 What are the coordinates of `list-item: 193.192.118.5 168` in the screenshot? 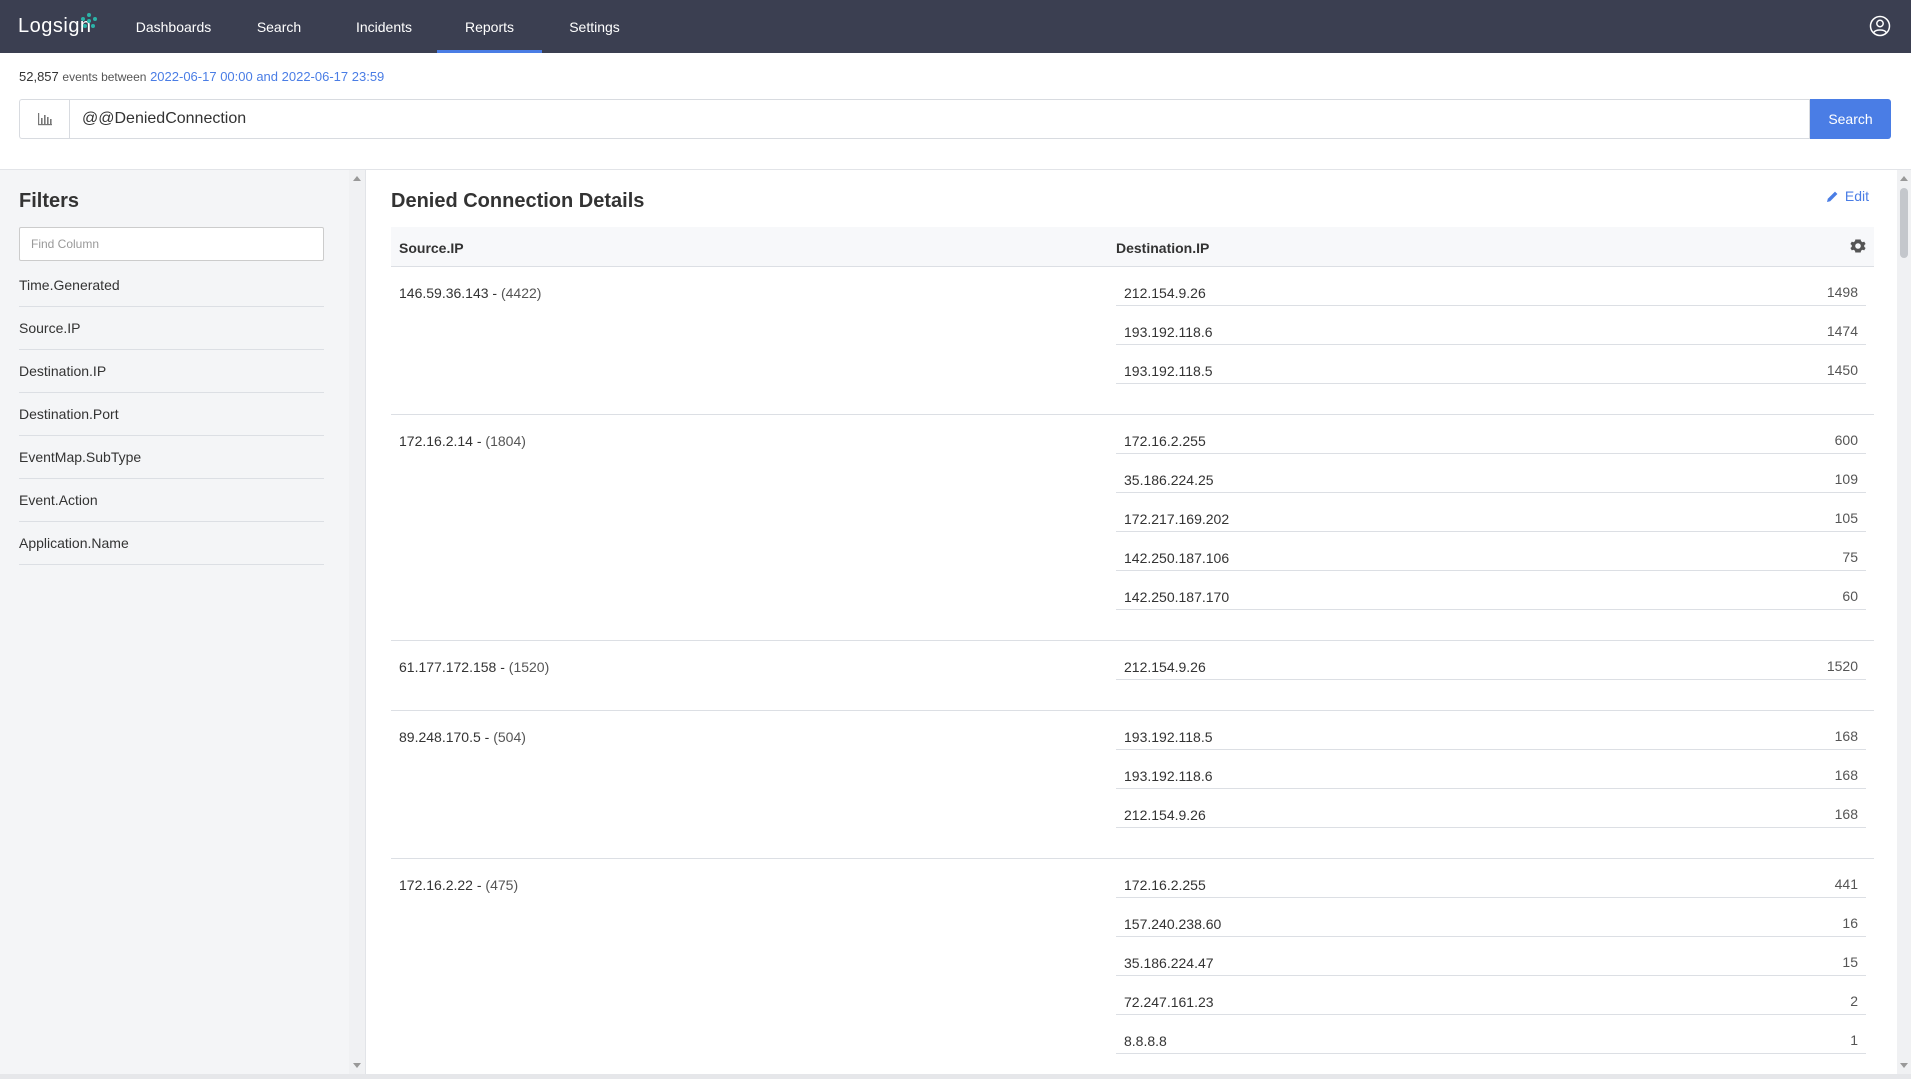 It's located at (1491, 730).